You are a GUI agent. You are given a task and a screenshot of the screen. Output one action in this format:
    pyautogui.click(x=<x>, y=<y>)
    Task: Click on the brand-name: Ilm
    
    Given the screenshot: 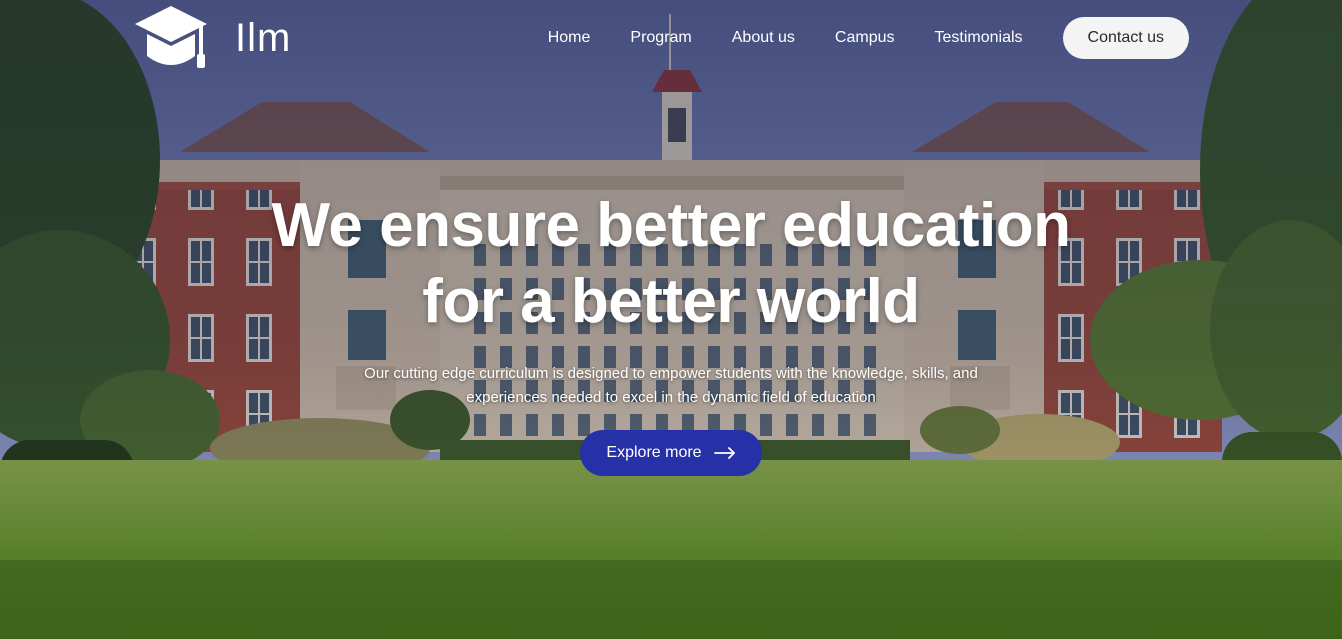 What is the action you would take?
    pyautogui.click(x=263, y=38)
    